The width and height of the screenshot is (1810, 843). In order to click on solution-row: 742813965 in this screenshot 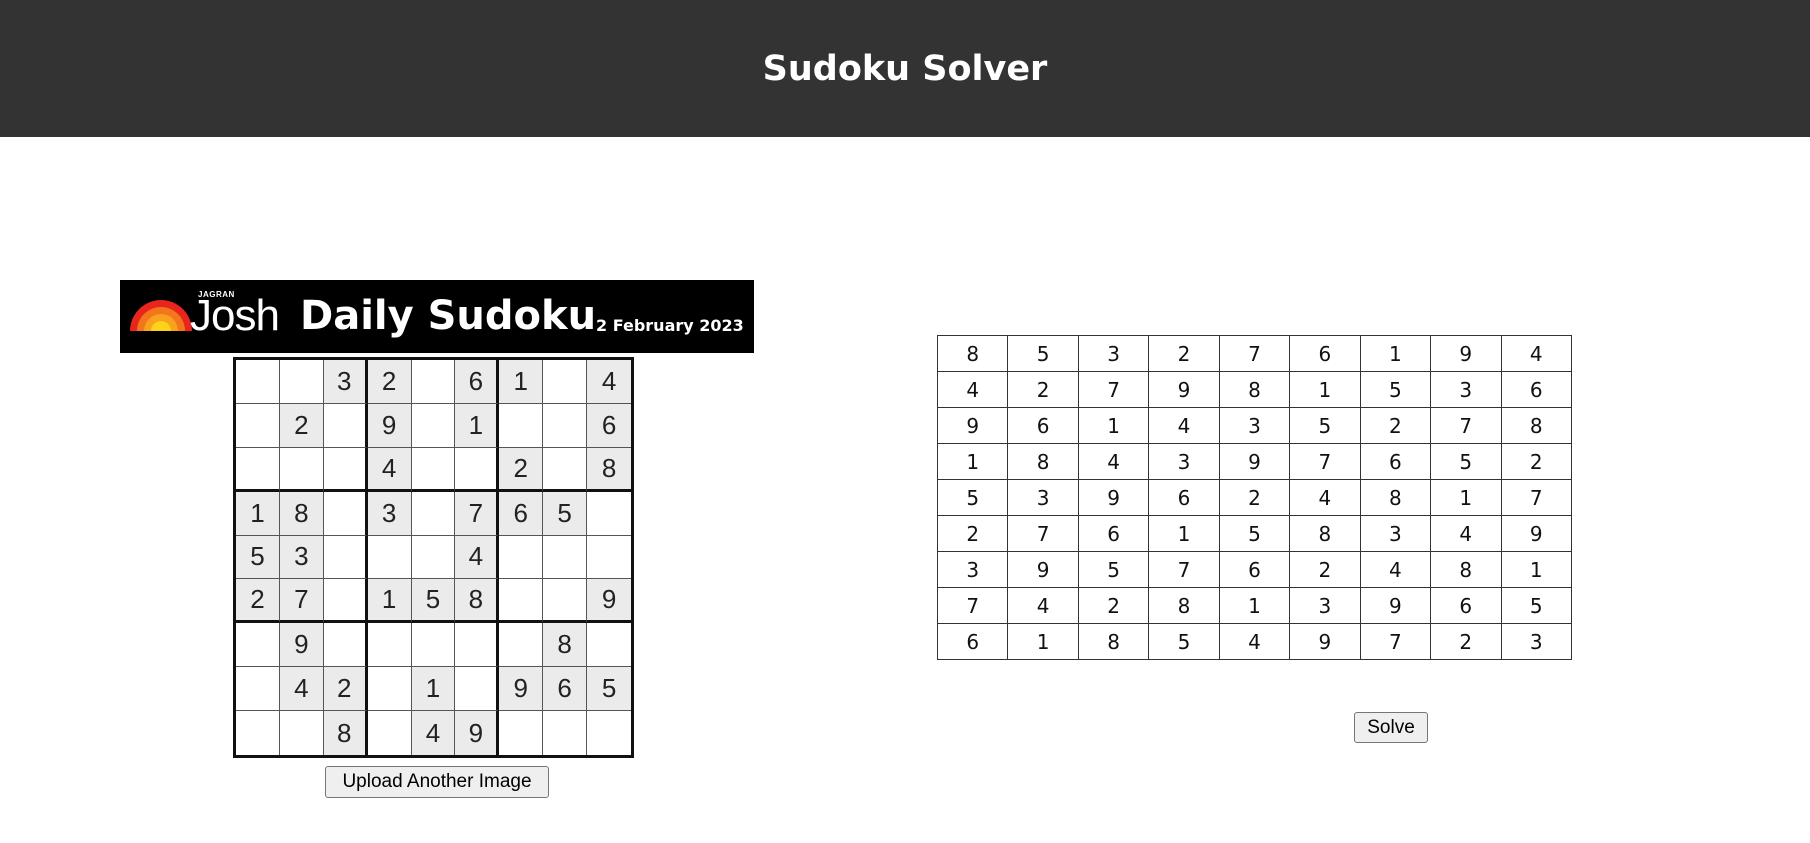, I will do `click(1254, 605)`.